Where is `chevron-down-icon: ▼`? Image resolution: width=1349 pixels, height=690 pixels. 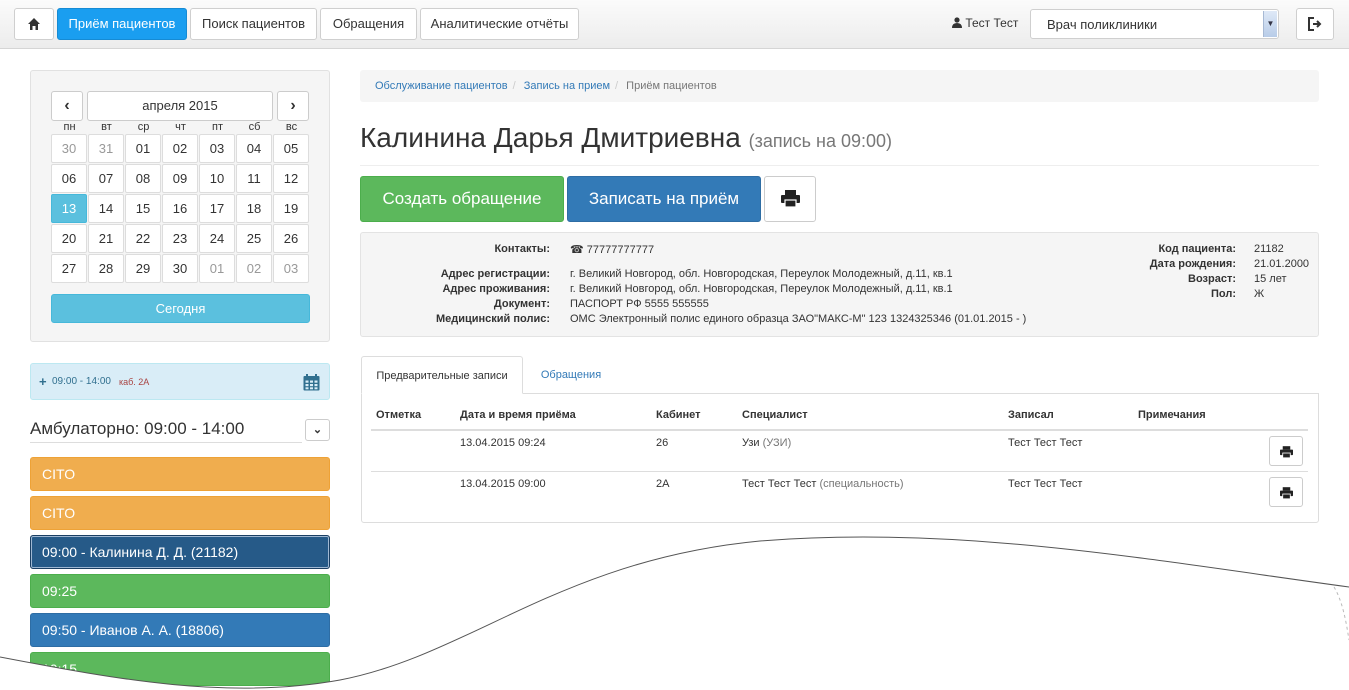 chevron-down-icon: ▼ is located at coordinates (1270, 24).